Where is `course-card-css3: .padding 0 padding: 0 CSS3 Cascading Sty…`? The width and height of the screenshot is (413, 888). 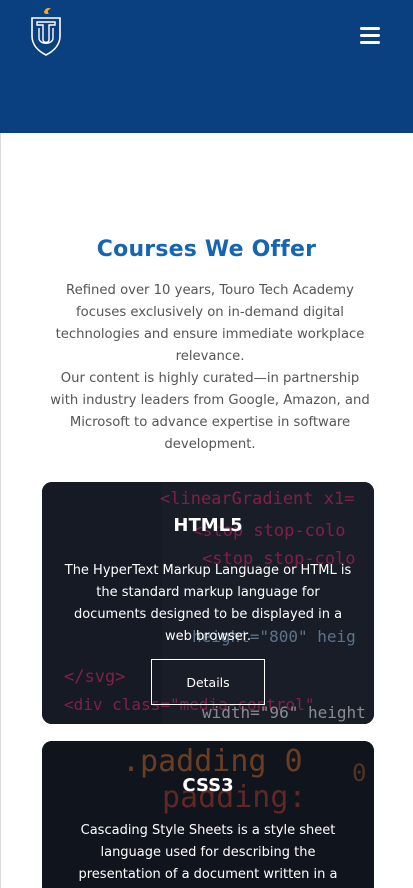
course-card-css3: .padding 0 padding: 0 CSS3 Cascading Sty… is located at coordinates (208, 814).